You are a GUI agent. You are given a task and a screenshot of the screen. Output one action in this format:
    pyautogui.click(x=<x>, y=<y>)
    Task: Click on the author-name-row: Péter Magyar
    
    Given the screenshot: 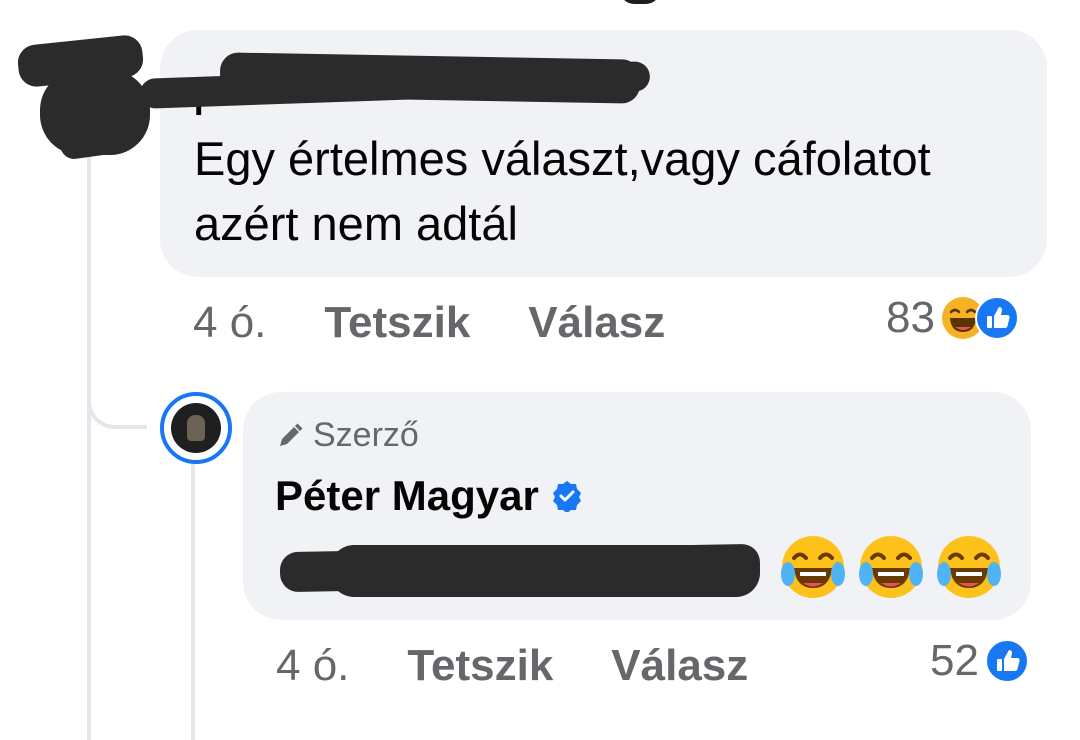 What is the action you would take?
    pyautogui.click(x=429, y=496)
    